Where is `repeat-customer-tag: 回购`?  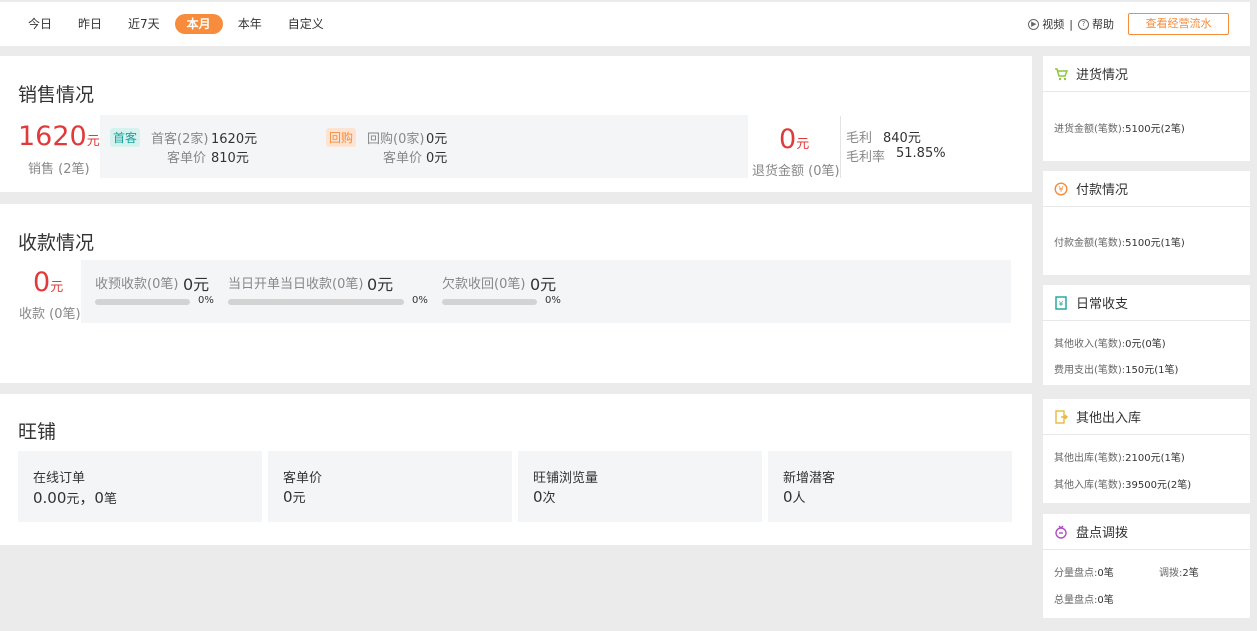 repeat-customer-tag: 回购 is located at coordinates (341, 137).